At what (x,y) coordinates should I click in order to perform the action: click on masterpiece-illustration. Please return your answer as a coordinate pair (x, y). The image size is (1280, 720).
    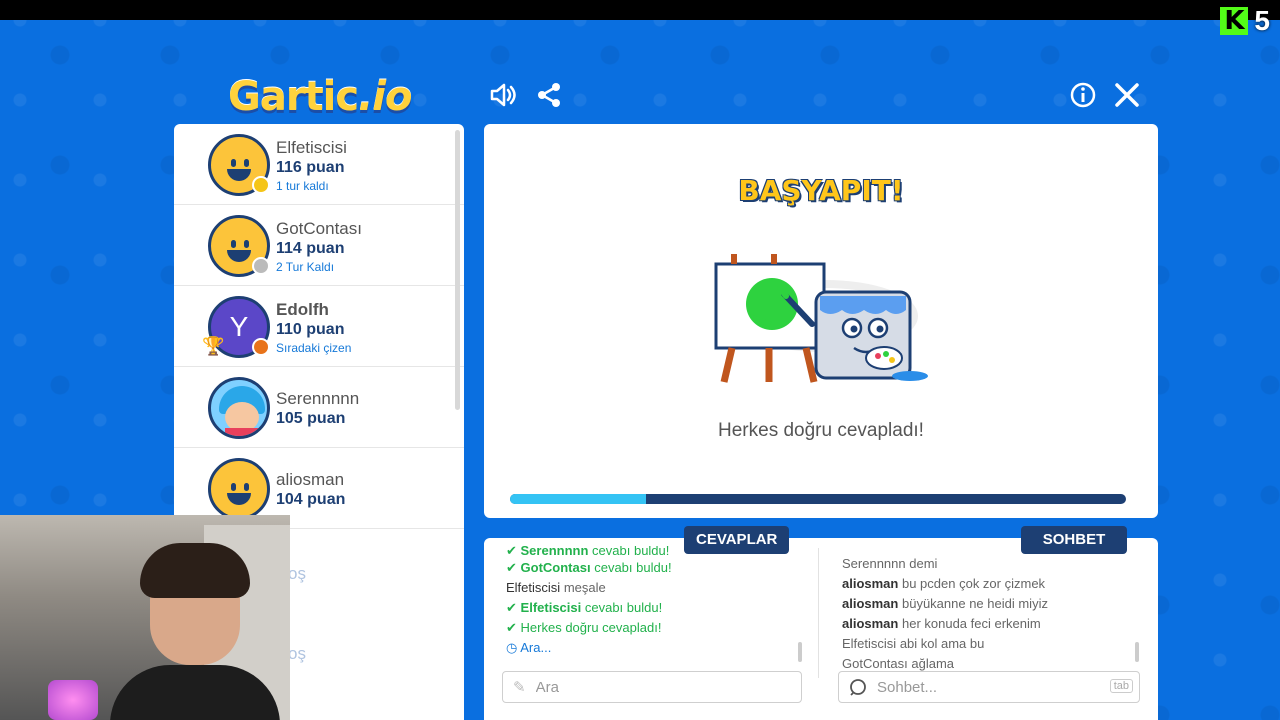
    Looking at the image, I should click on (821, 318).